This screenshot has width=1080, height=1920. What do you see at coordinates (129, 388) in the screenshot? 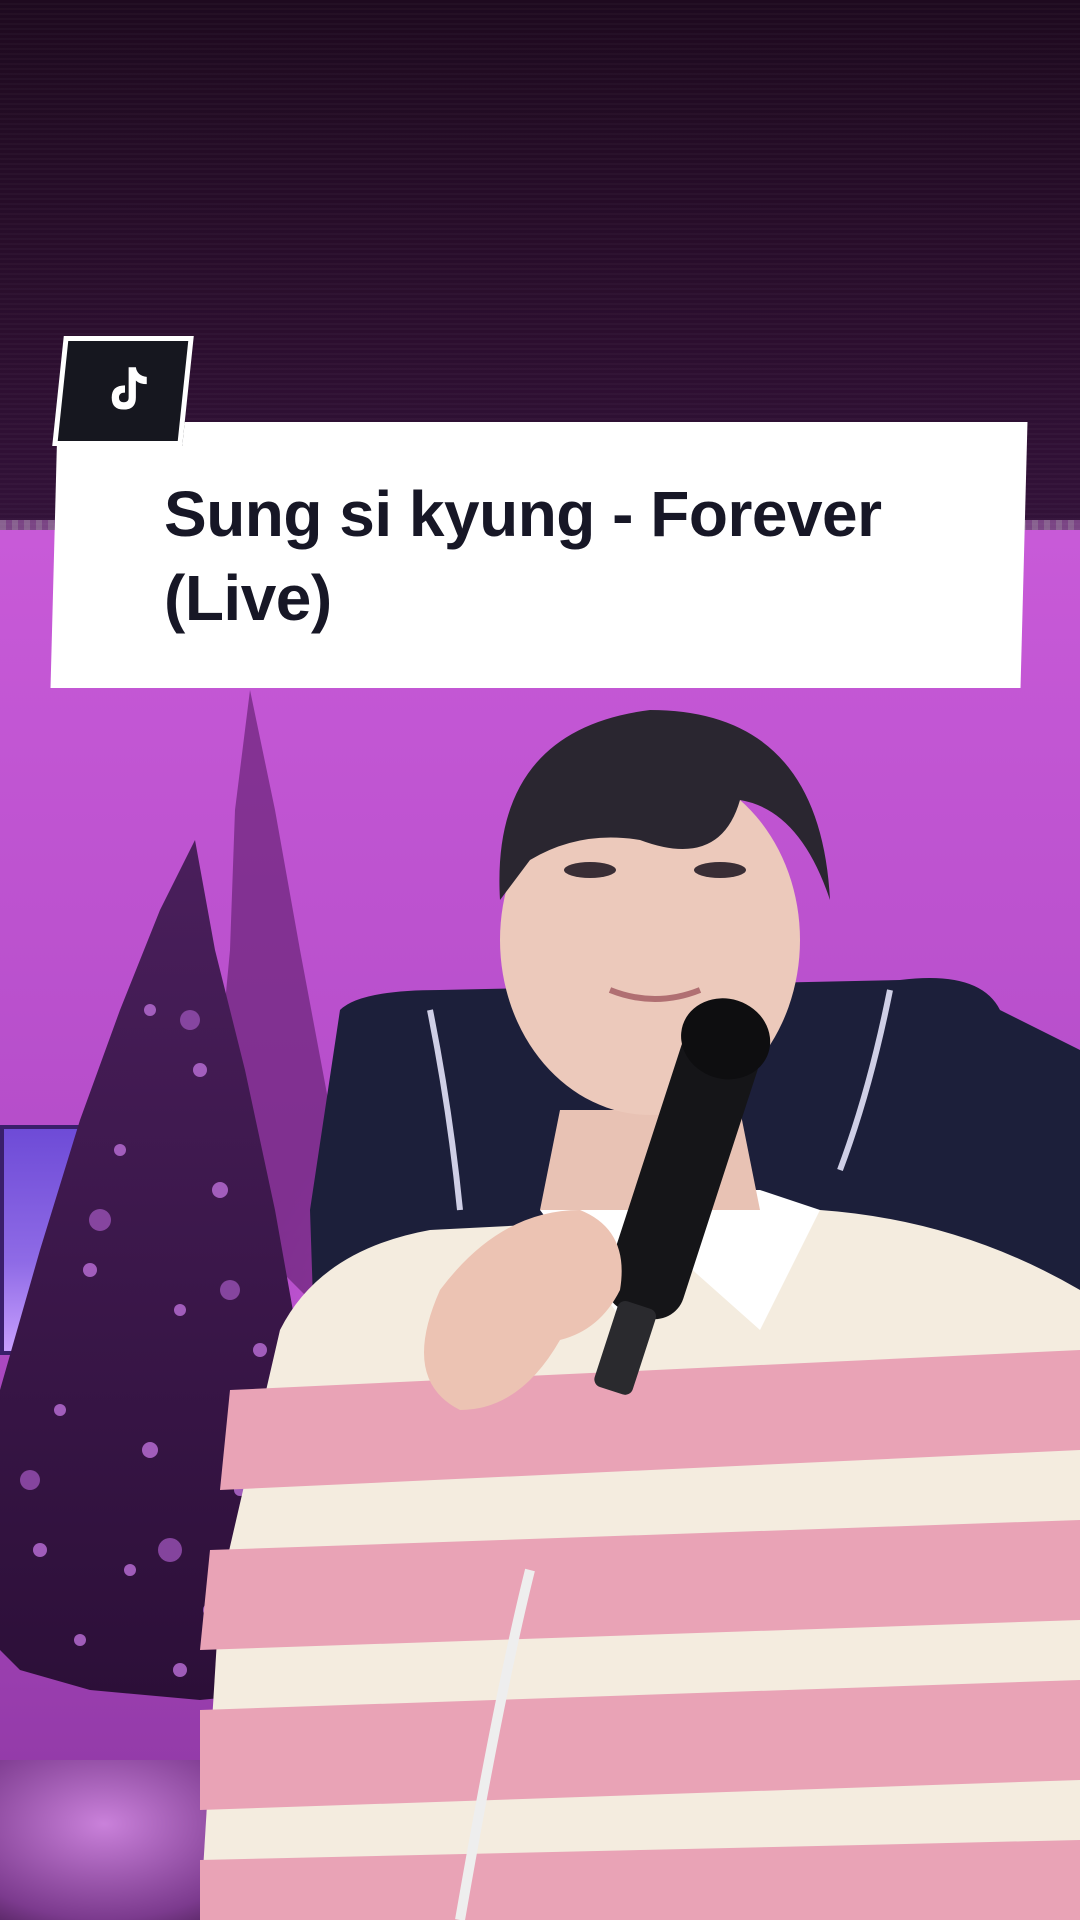
I see `tiktok-logo-icon` at bounding box center [129, 388].